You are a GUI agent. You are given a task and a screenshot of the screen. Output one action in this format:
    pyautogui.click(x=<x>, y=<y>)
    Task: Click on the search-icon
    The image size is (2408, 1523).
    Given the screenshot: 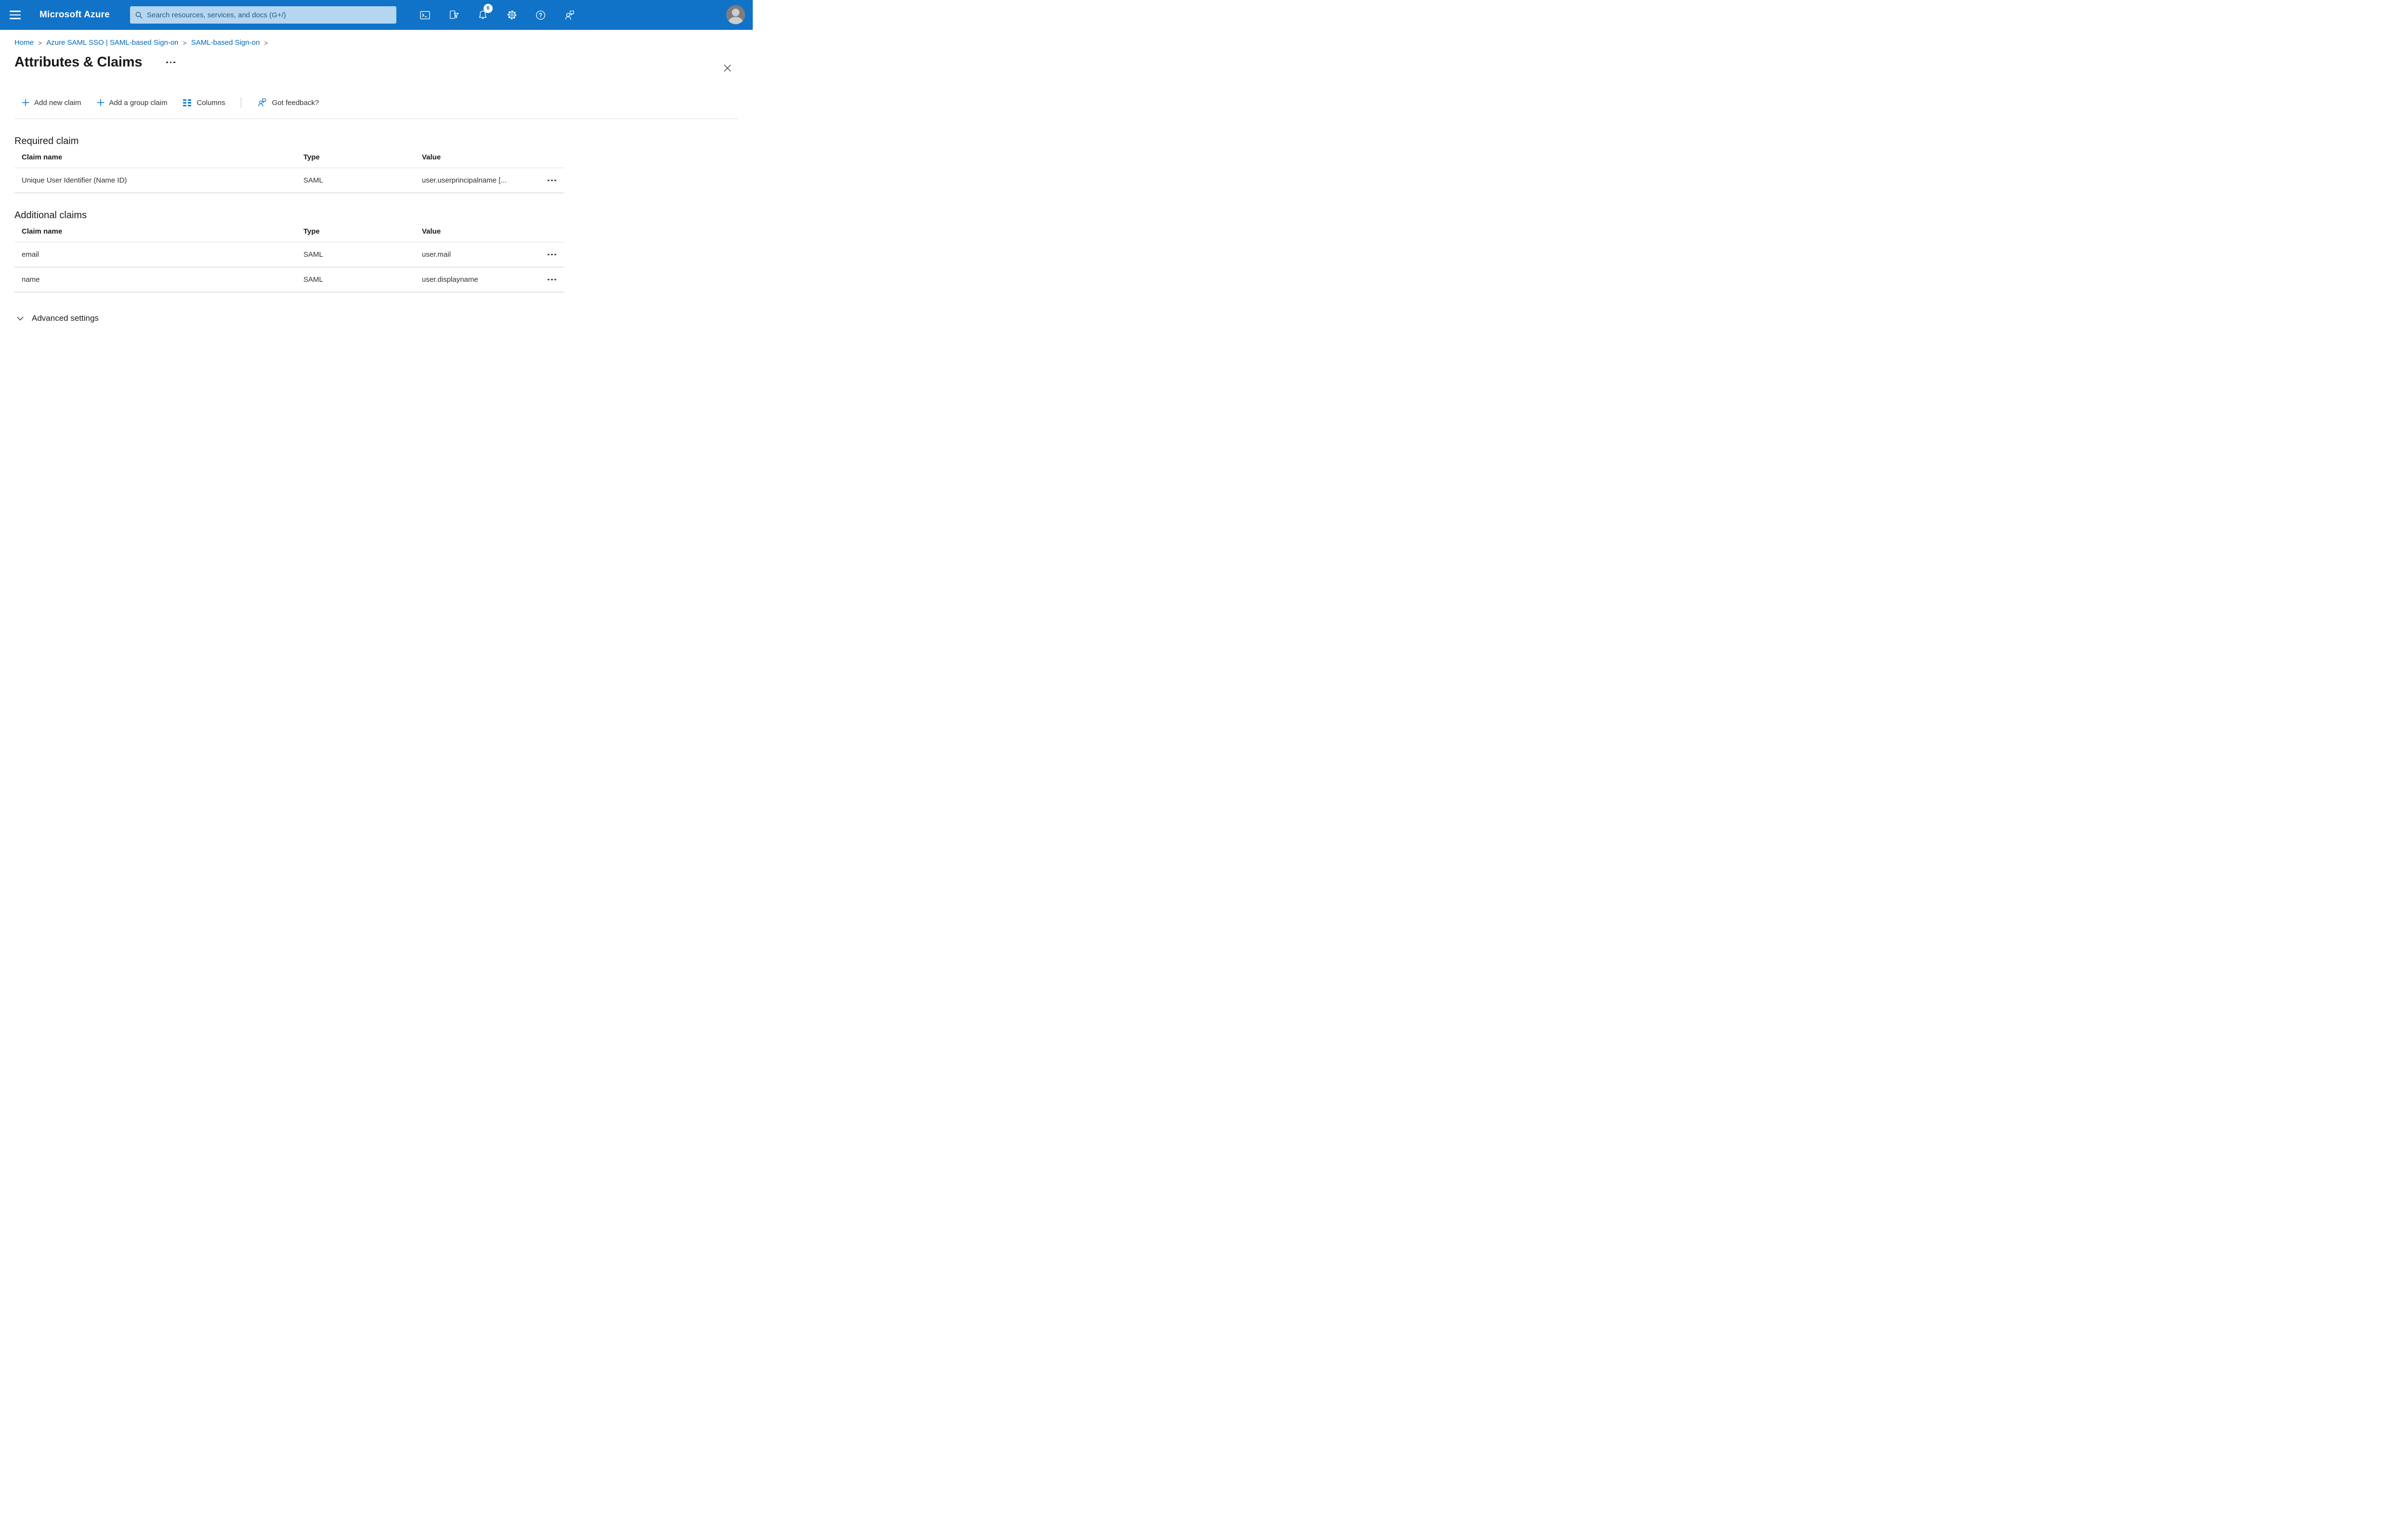 What is the action you would take?
    pyautogui.click(x=139, y=15)
    